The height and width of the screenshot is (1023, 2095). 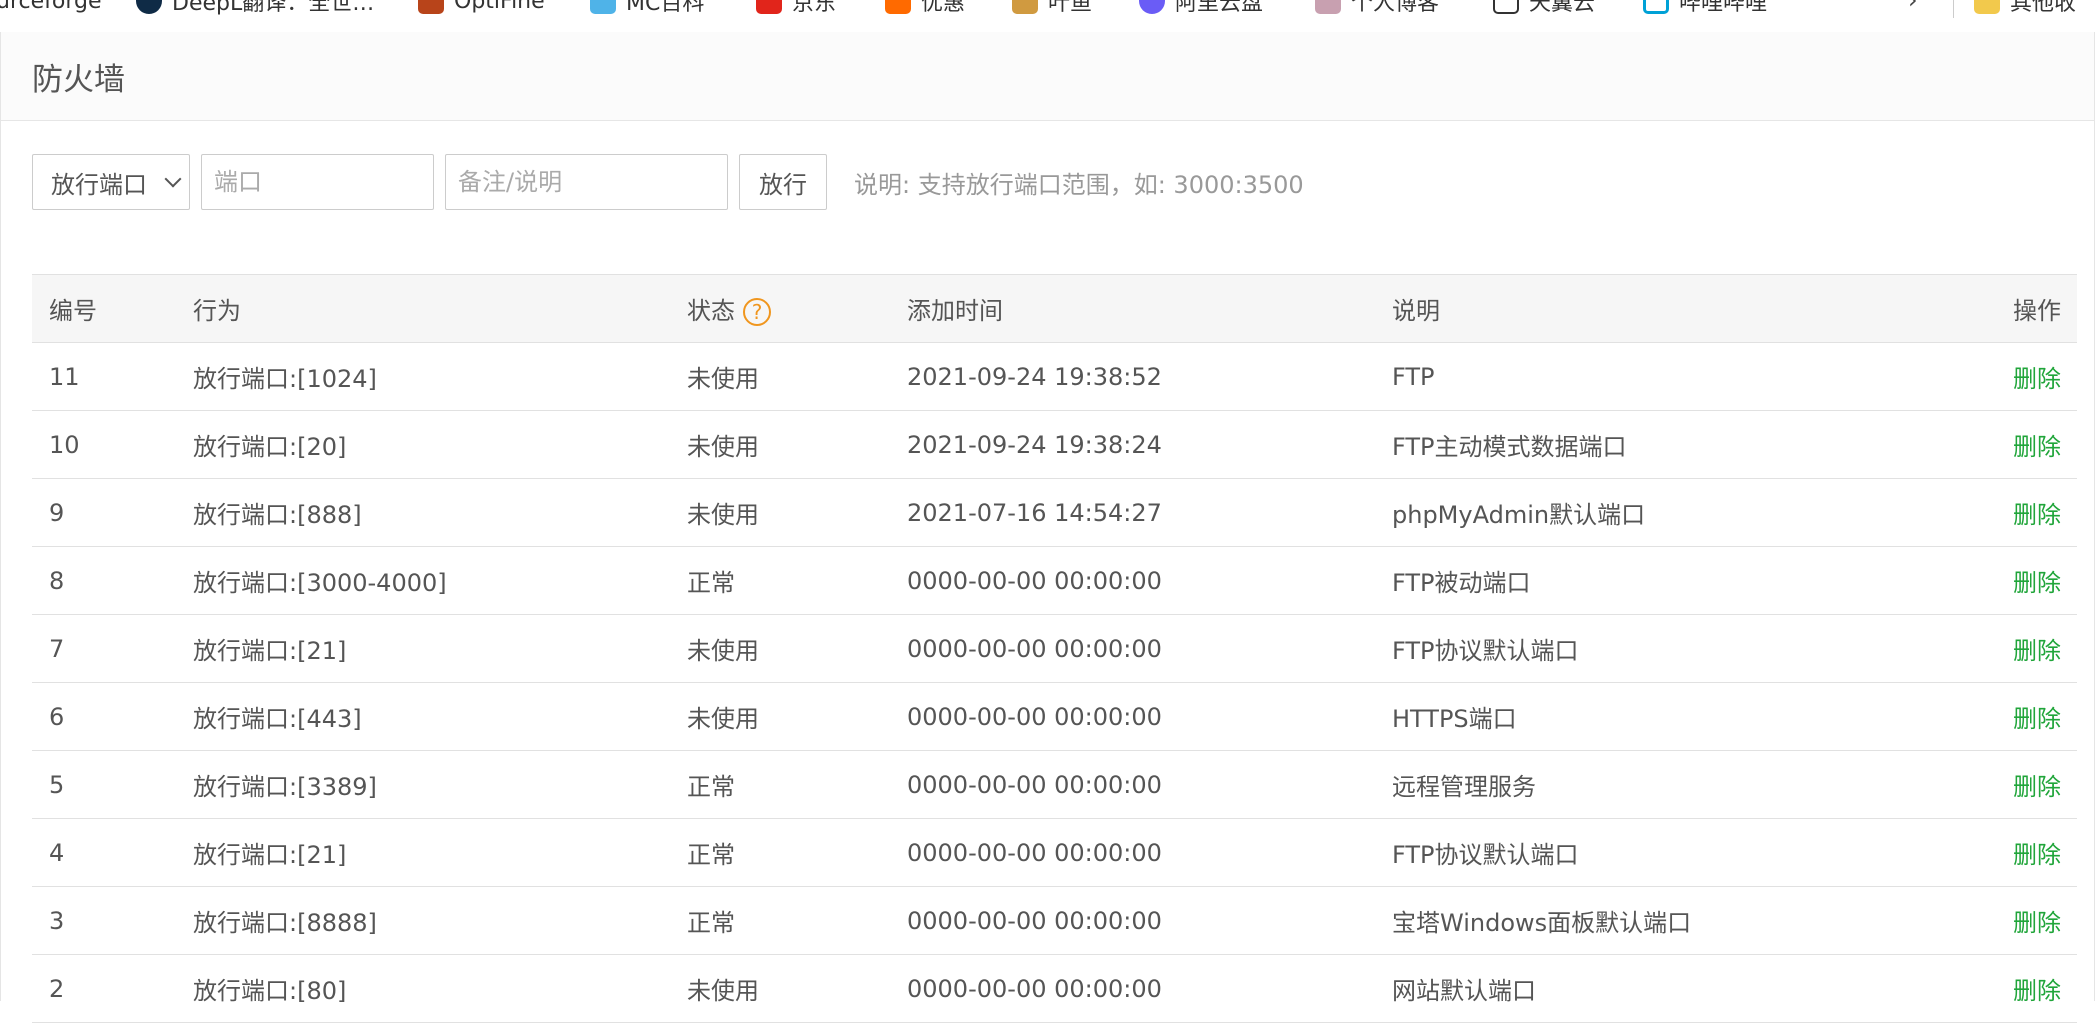 I want to click on cell-id: 4, so click(x=104, y=852).